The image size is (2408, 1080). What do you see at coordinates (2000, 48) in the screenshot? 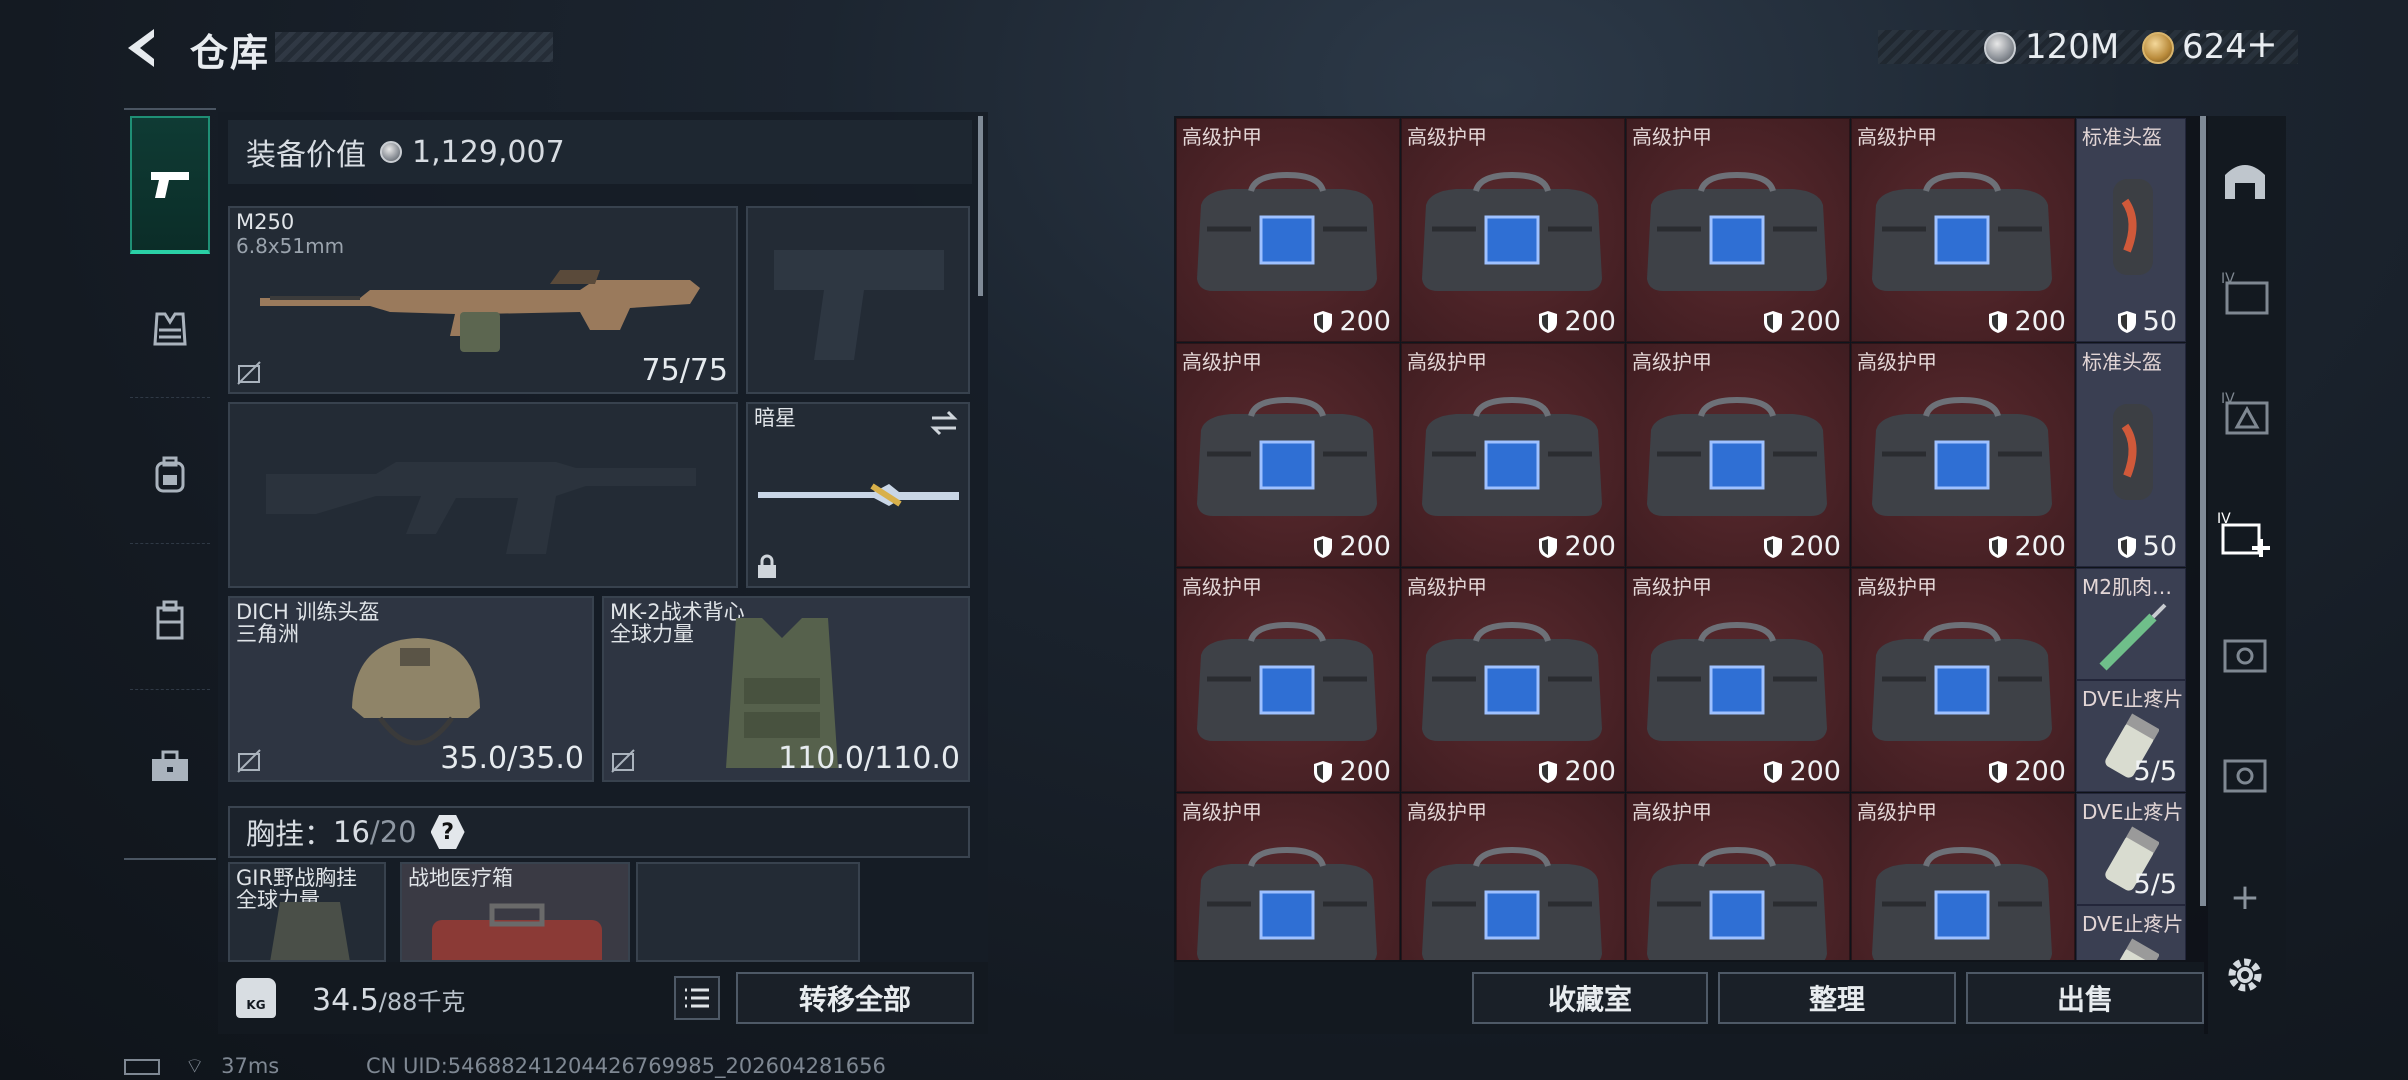
I see `silver-coin-icon` at bounding box center [2000, 48].